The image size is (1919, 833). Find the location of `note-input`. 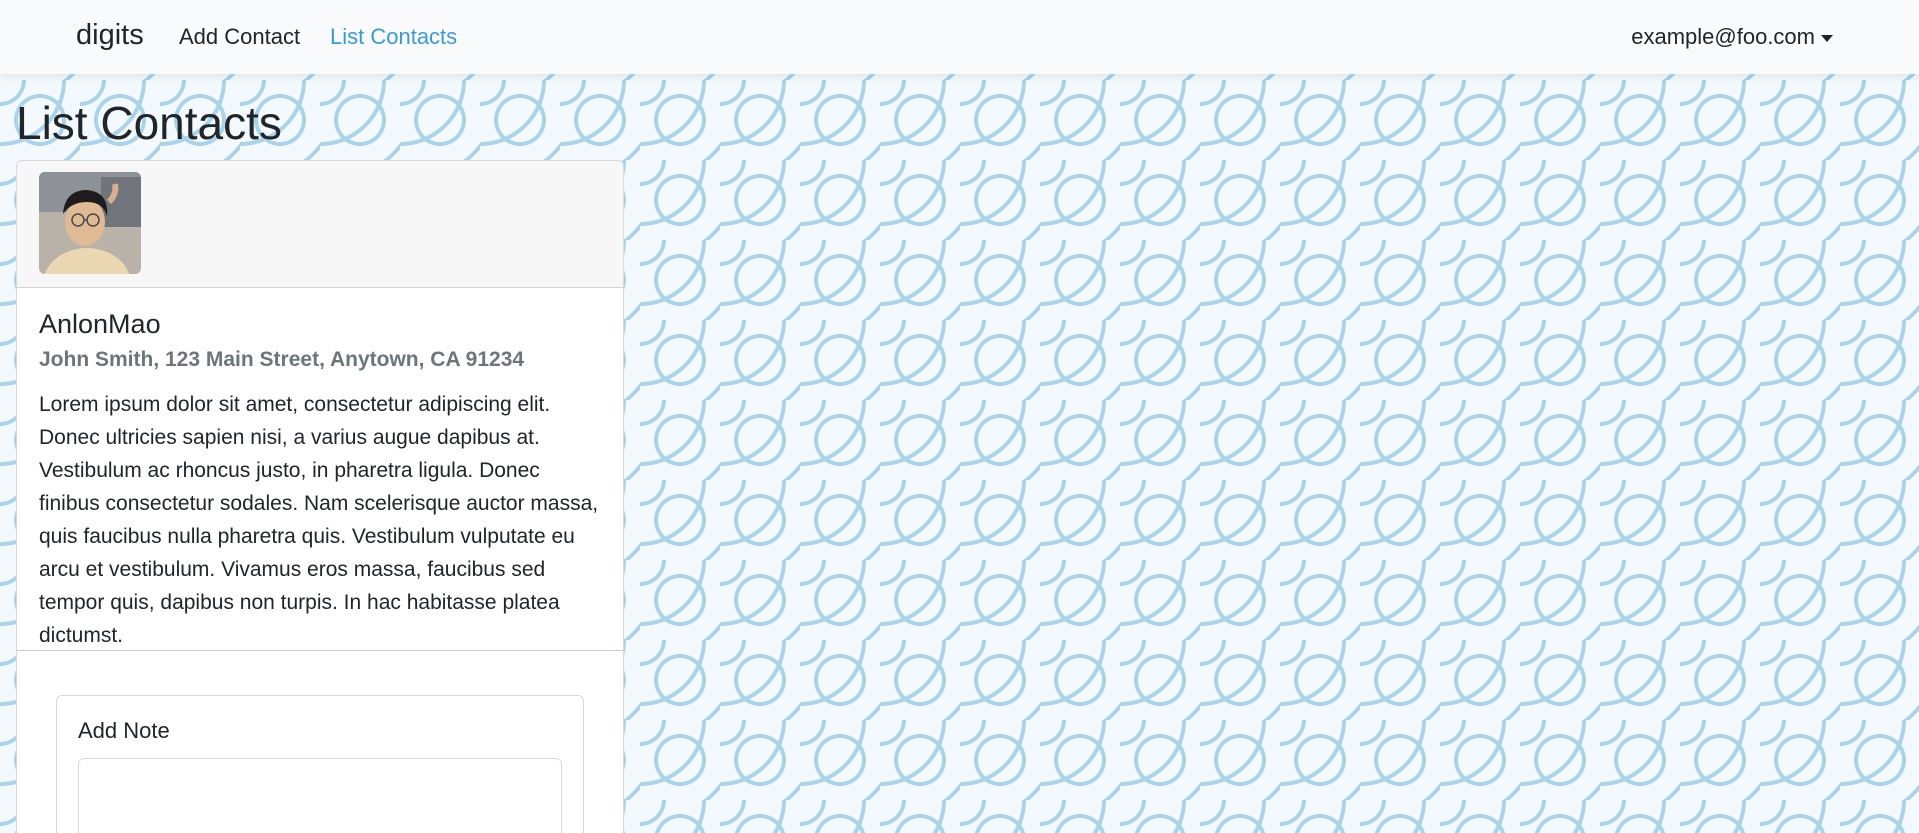

note-input is located at coordinates (320, 795).